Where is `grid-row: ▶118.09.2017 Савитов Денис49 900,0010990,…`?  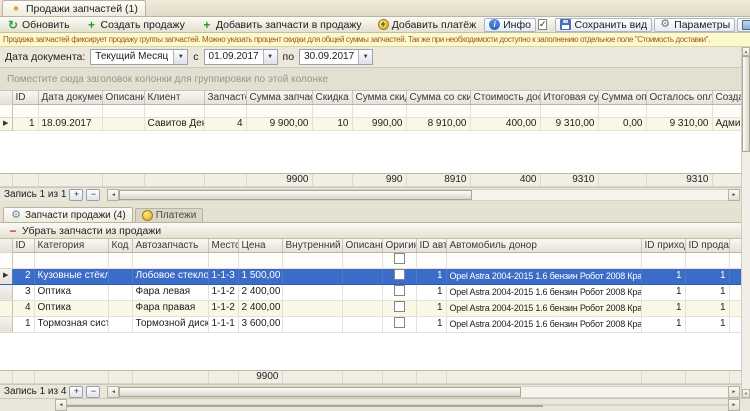
grid-row: ▶118.09.2017 Савитов Денис49 900,0010990,… is located at coordinates (371, 124).